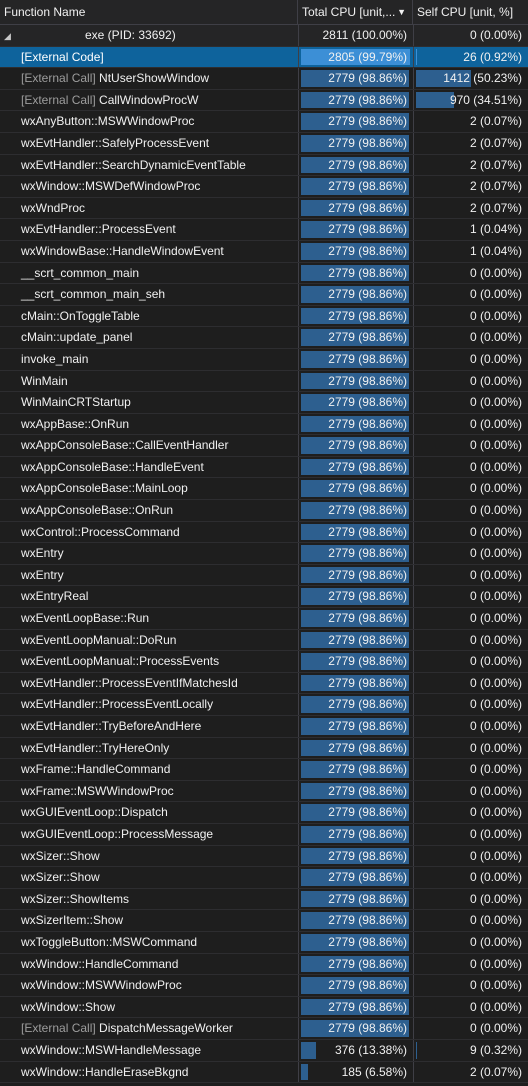  Describe the element at coordinates (149, 381) in the screenshot. I see `function-name-cell: WinMain` at that location.